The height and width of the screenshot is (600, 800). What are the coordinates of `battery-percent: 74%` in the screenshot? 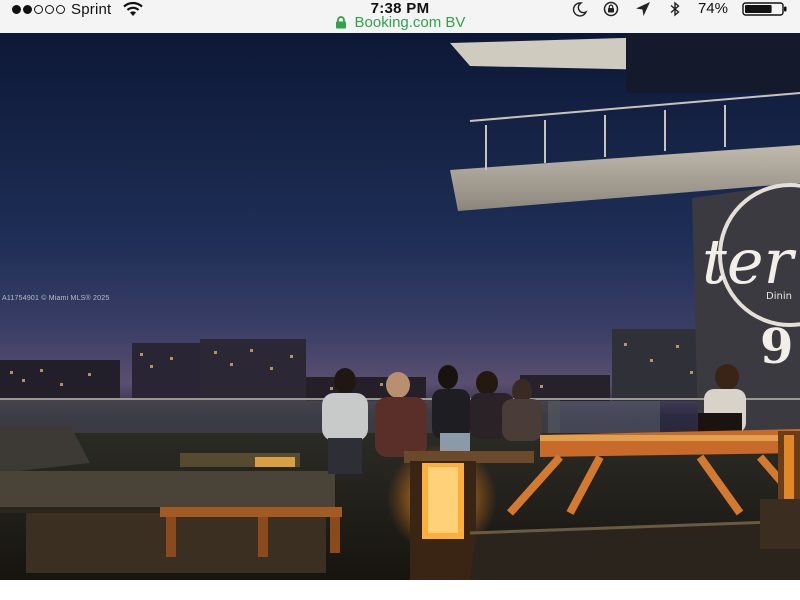 It's located at (712, 8).